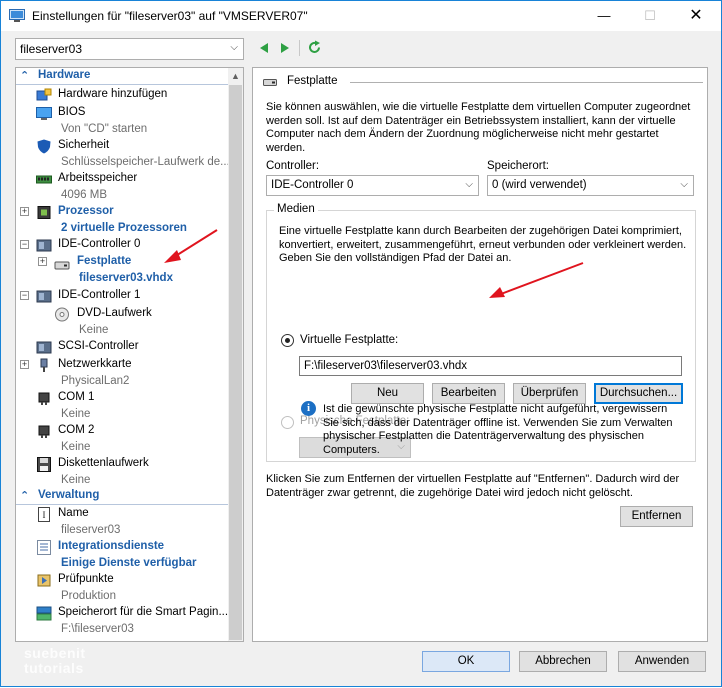 Image resolution: width=722 pixels, height=688 pixels. I want to click on virtual-disk-label: Virtuelle Festplatte:, so click(349, 340).